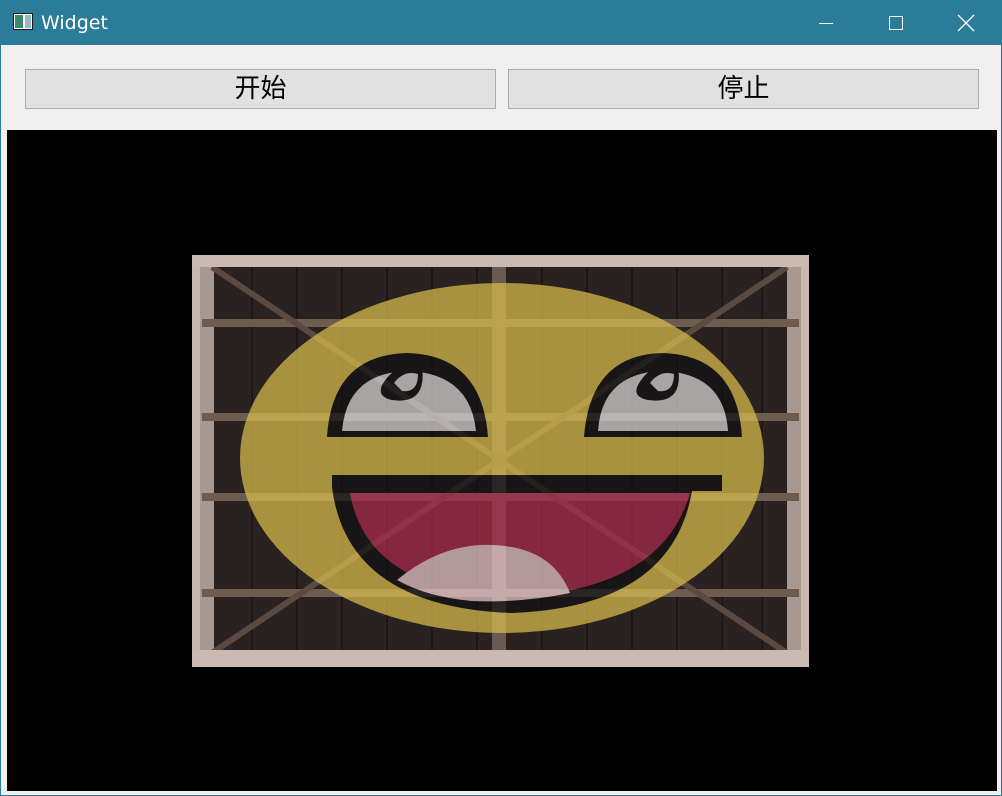 The width and height of the screenshot is (1002, 796). I want to click on window-title: Widget, so click(74, 23).